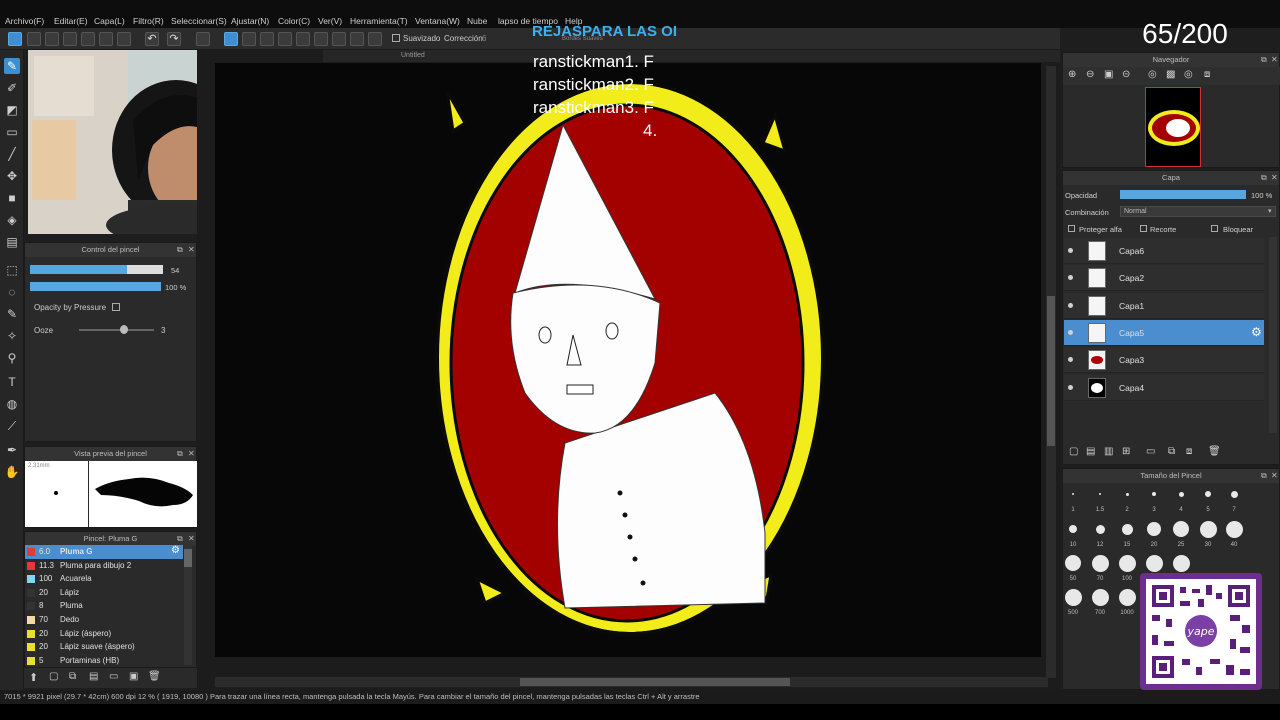  Describe the element at coordinates (1173, 127) in the screenshot. I see `navigator-thumbnail` at that location.